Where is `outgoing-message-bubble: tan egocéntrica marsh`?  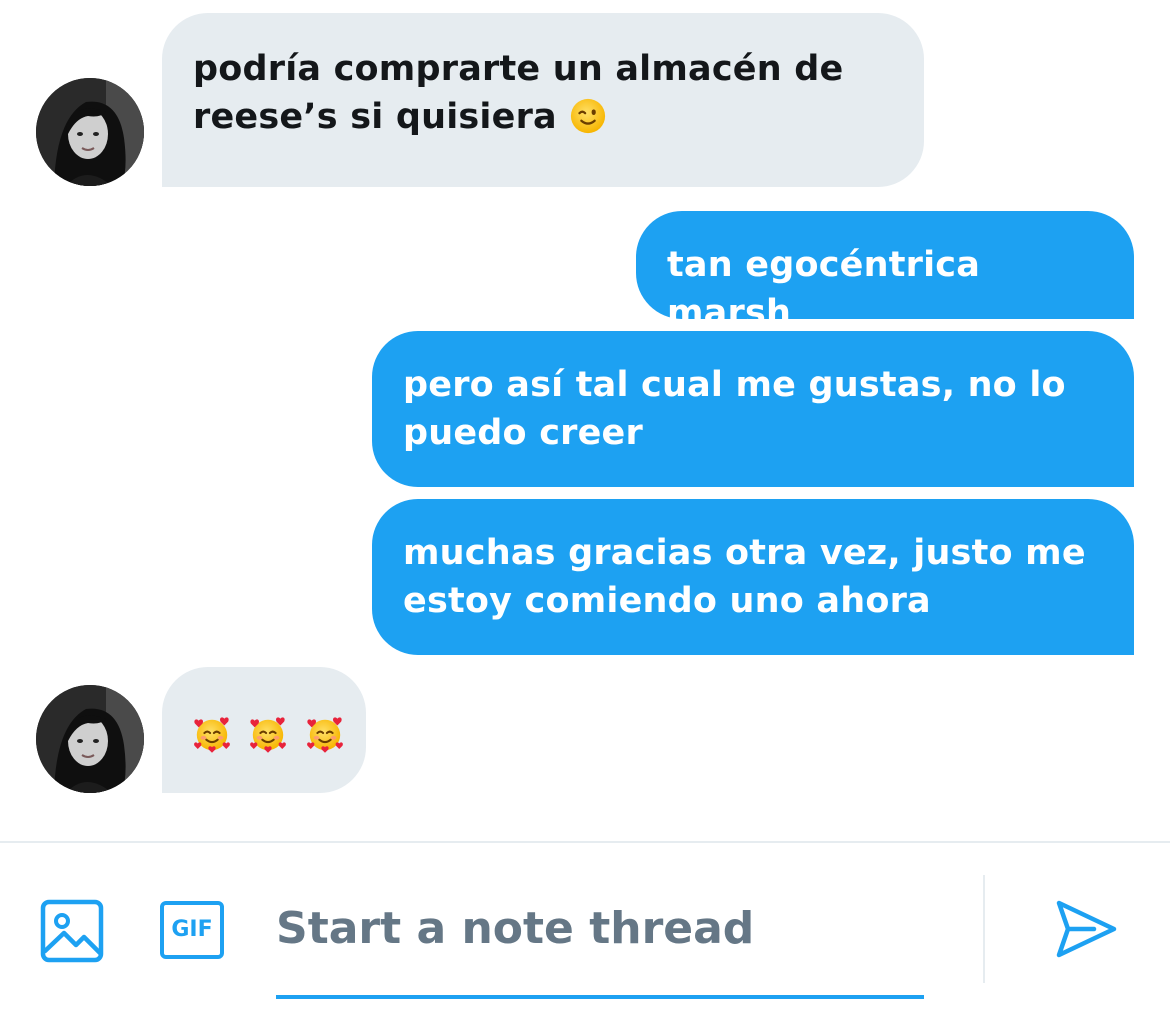
outgoing-message-bubble: tan egocéntrica marsh is located at coordinates (885, 272).